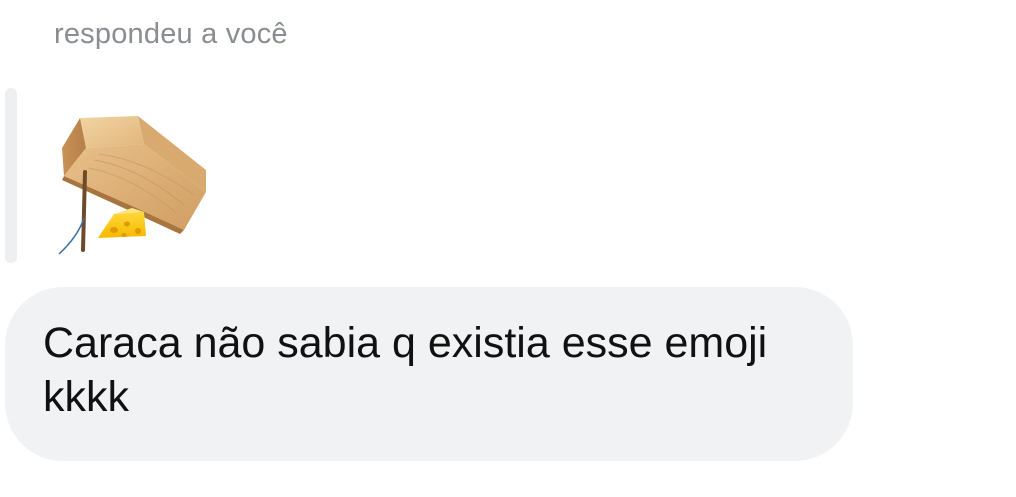 The width and height of the screenshot is (1016, 497). I want to click on mouse-trap-icon, so click(132, 185).